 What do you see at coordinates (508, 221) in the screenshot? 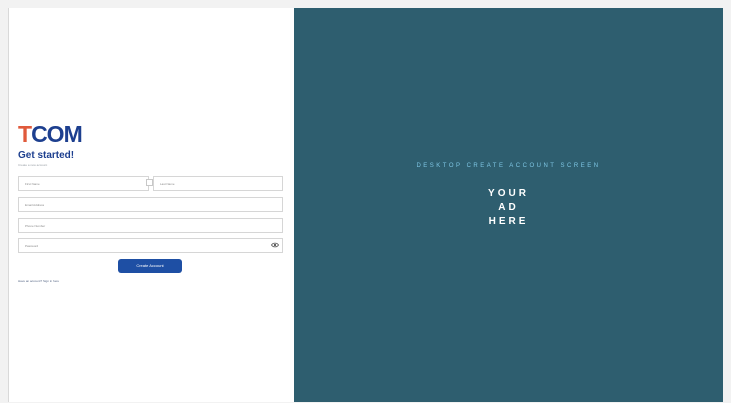
I see `ad-line-3: HERE` at bounding box center [508, 221].